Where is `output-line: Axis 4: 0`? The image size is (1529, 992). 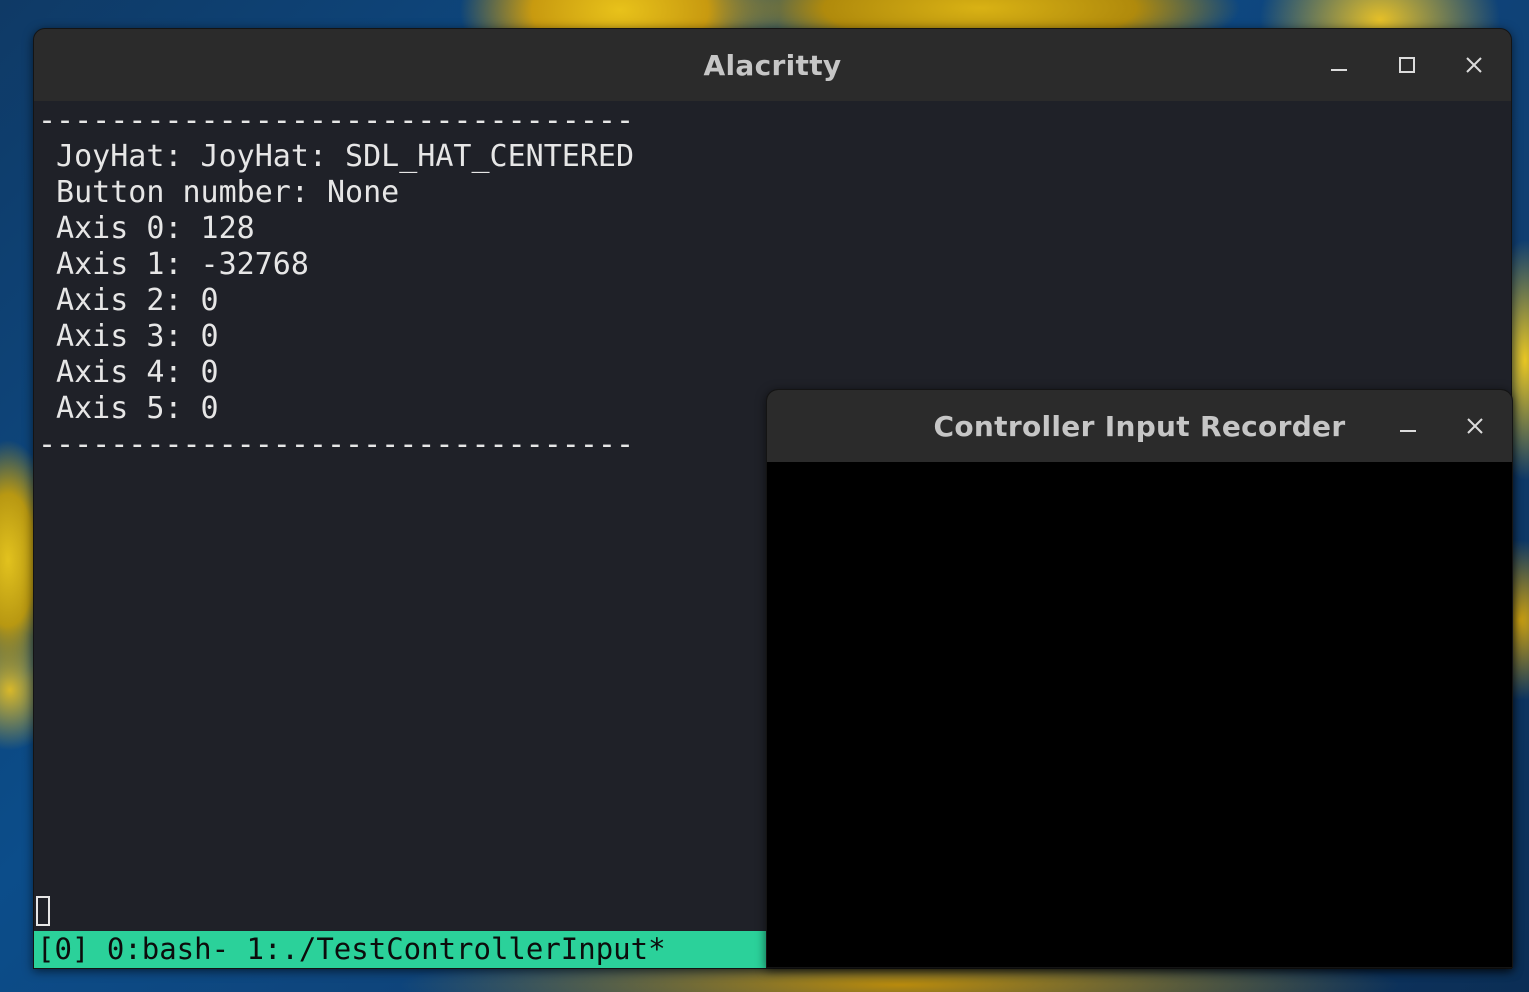
output-line: Axis 4: 0 is located at coordinates (128, 372).